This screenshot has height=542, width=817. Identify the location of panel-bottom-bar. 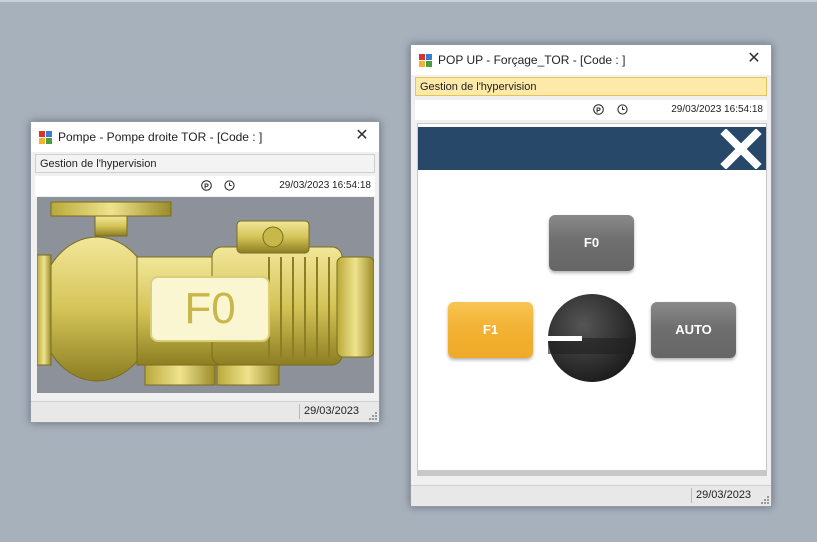
(592, 472).